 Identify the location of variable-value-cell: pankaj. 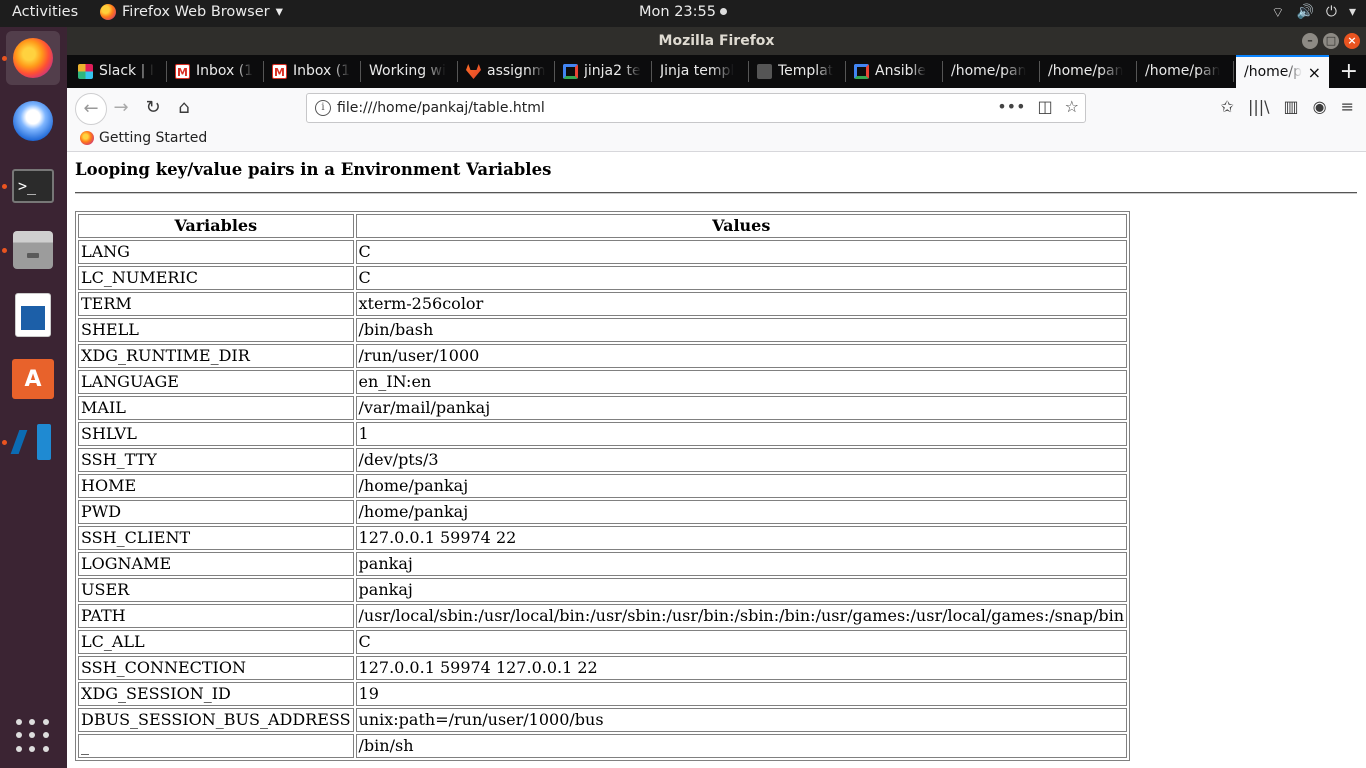
(741, 564).